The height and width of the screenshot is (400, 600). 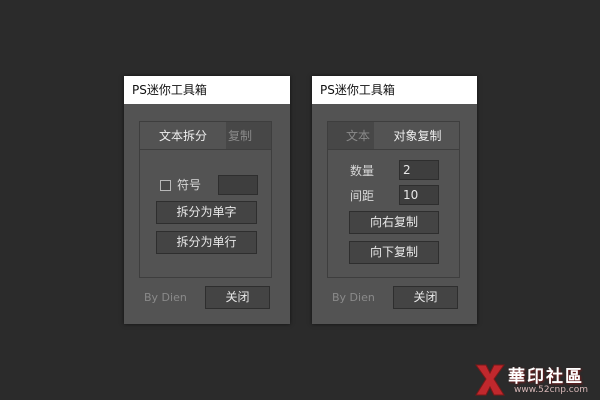 What do you see at coordinates (249, 135) in the screenshot?
I see `tab-copy: 复制` at bounding box center [249, 135].